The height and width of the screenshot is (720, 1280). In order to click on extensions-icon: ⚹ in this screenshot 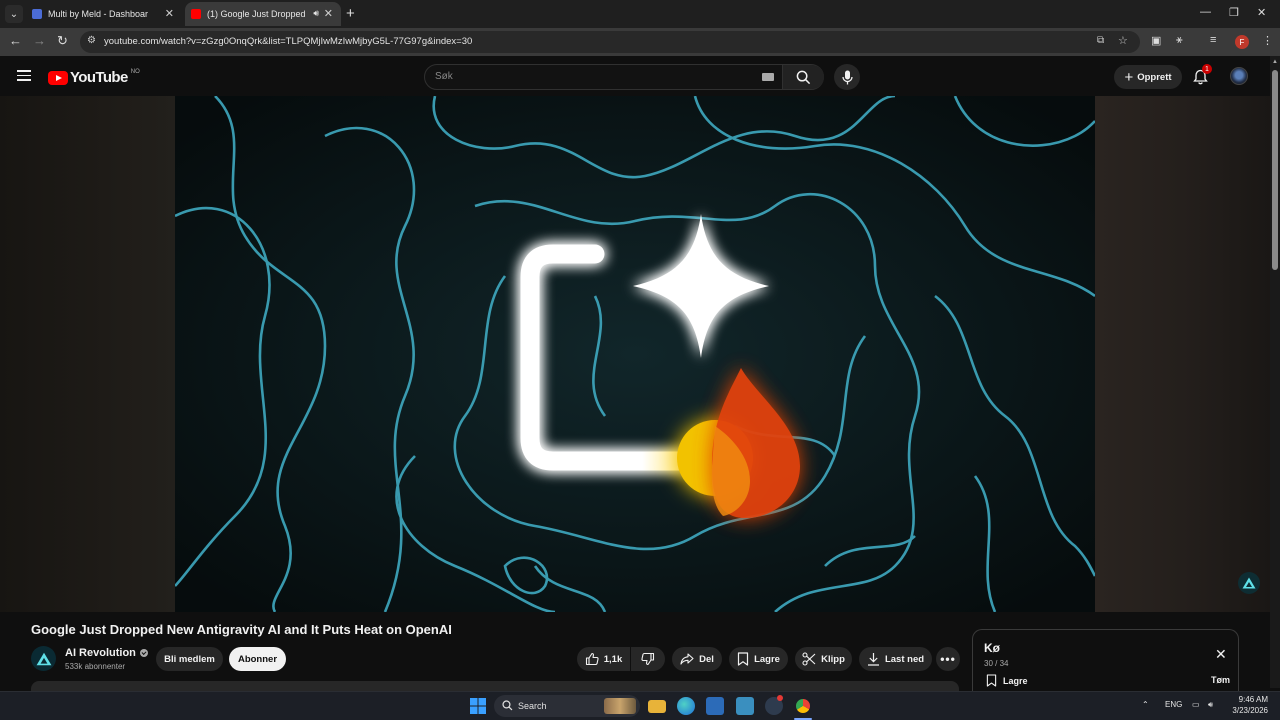, I will do `click(1179, 40)`.